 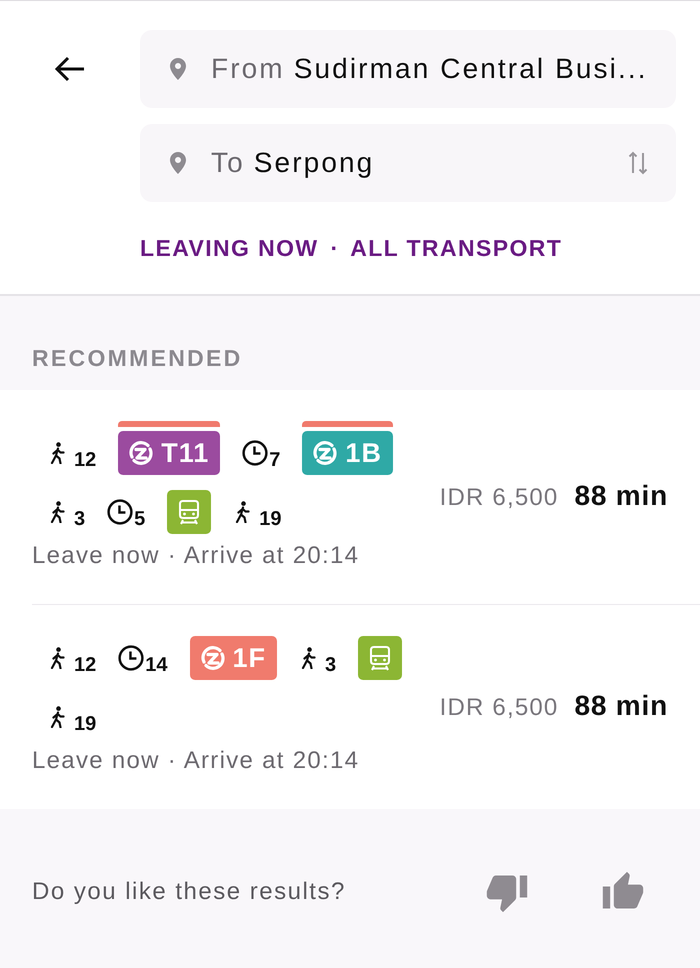 I want to click on filter-link: ALL TRANSPORT, so click(x=456, y=248).